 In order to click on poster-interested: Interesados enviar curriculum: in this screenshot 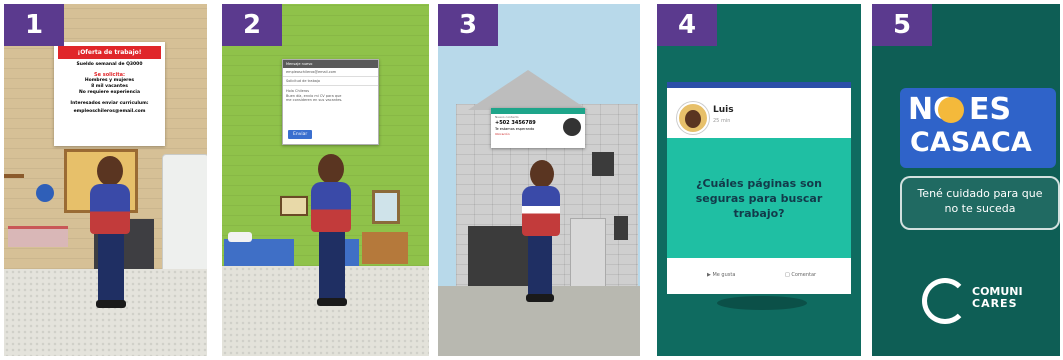, I will do `click(109, 103)`.